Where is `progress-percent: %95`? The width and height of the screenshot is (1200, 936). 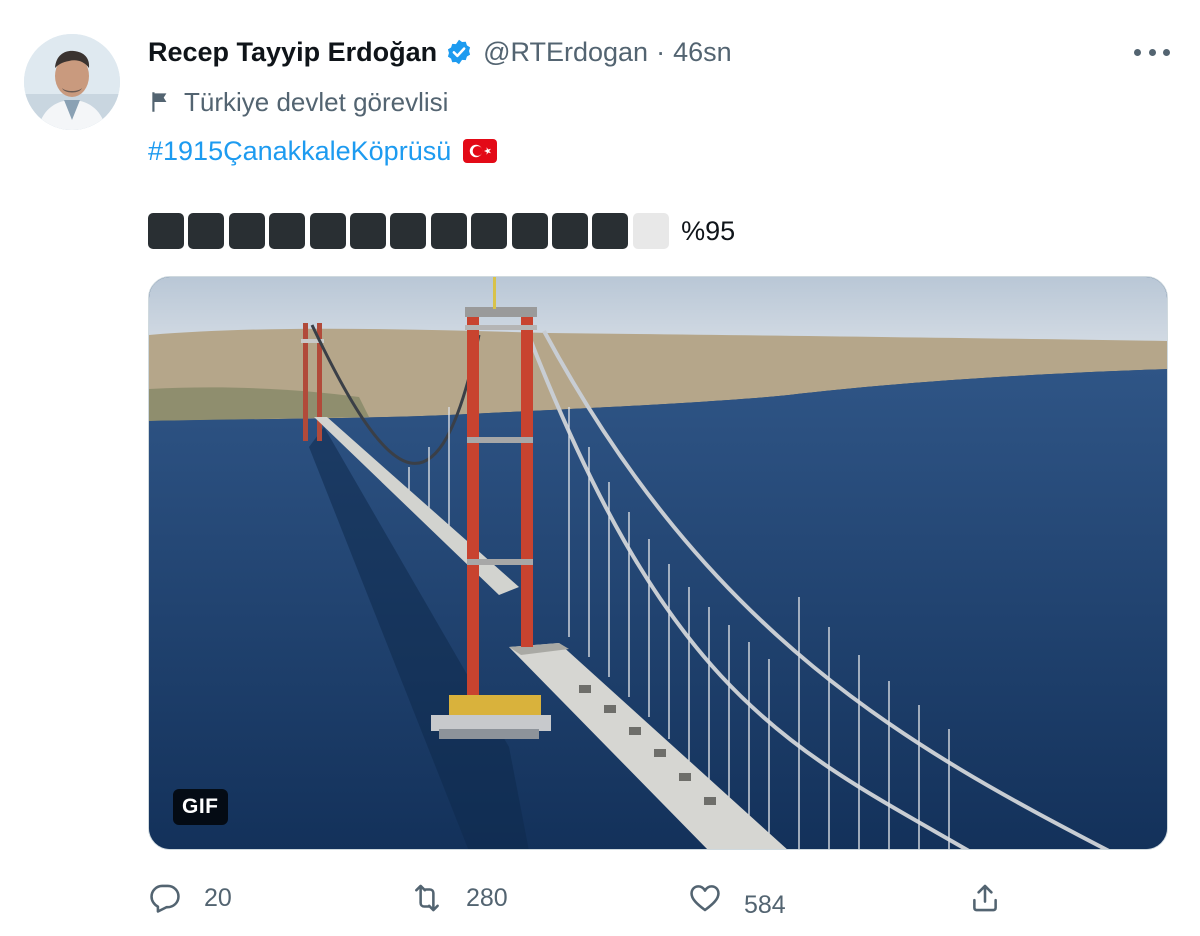
progress-percent: %95 is located at coordinates (708, 230).